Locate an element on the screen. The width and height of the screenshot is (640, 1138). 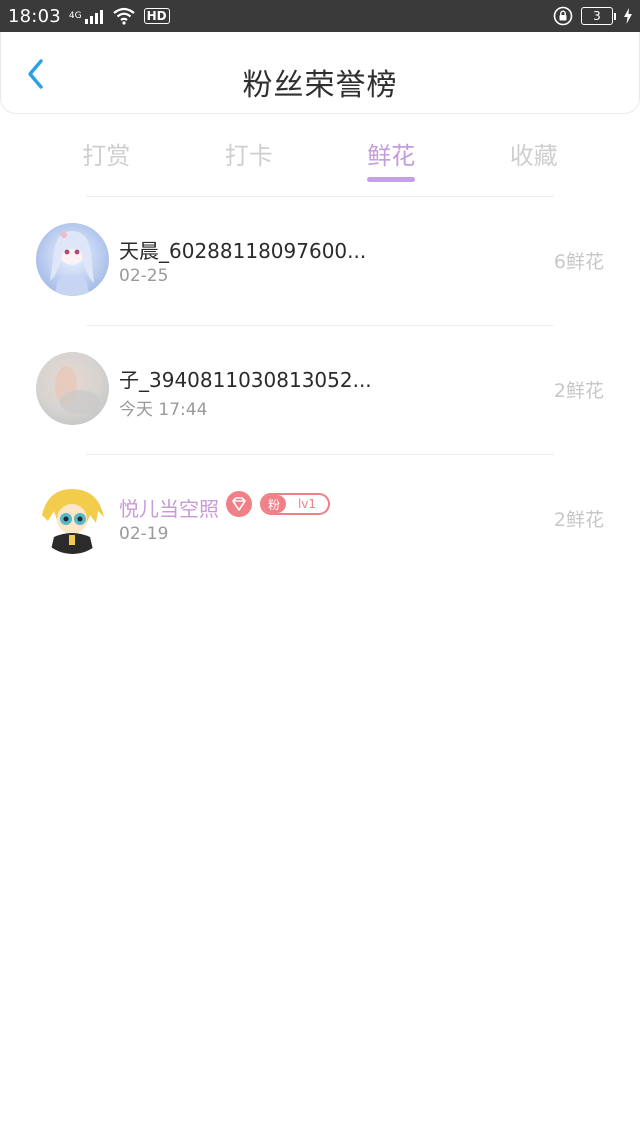
list-item: 子_3940811030813052... 今天 17:44 2鲜花 is located at coordinates (320, 390).